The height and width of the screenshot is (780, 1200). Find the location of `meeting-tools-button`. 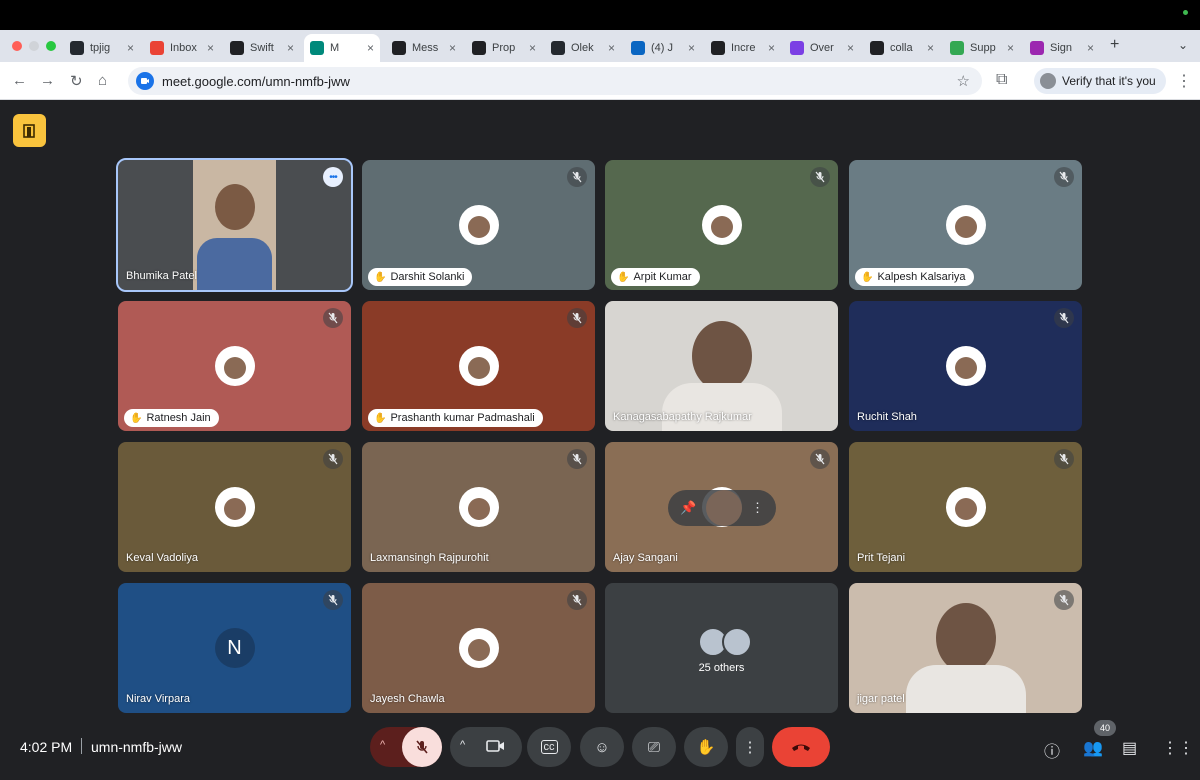

meeting-tools-button is located at coordinates (29, 130).